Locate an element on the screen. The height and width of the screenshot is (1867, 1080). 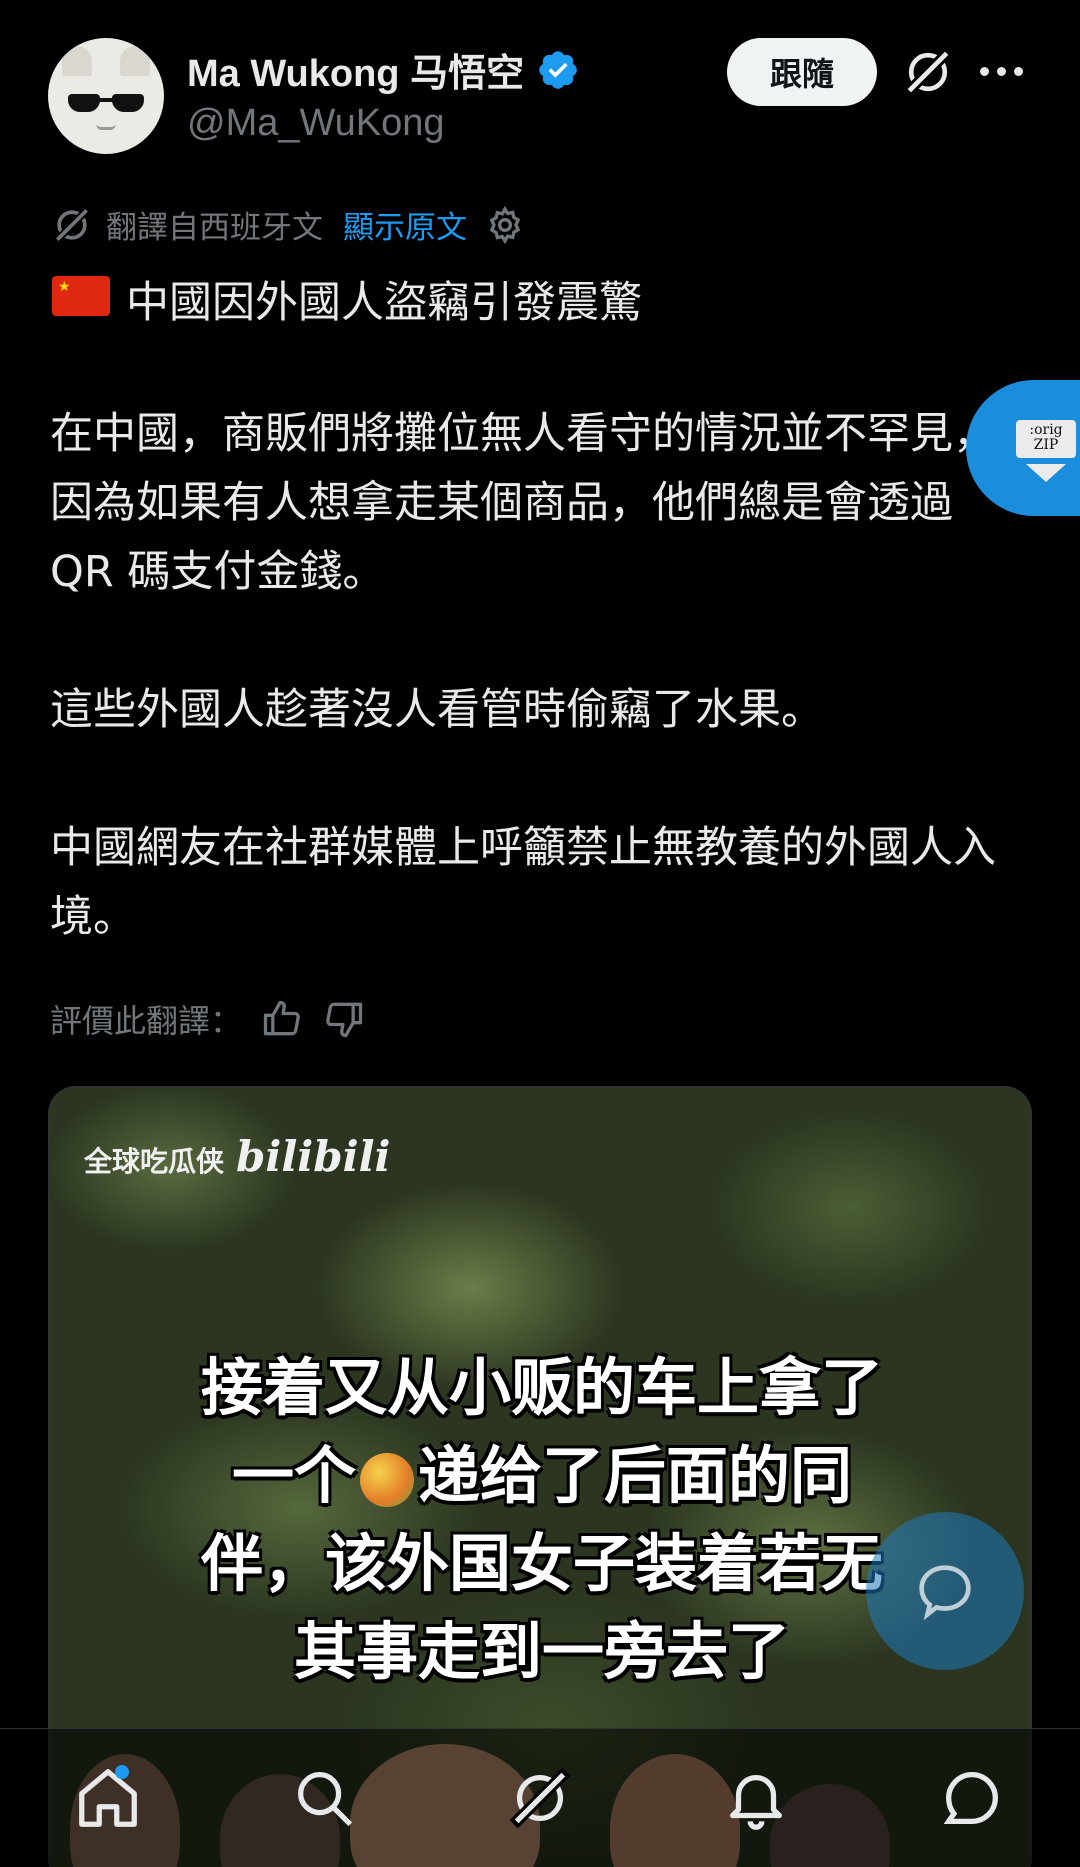
translate-icon is located at coordinates (72, 224).